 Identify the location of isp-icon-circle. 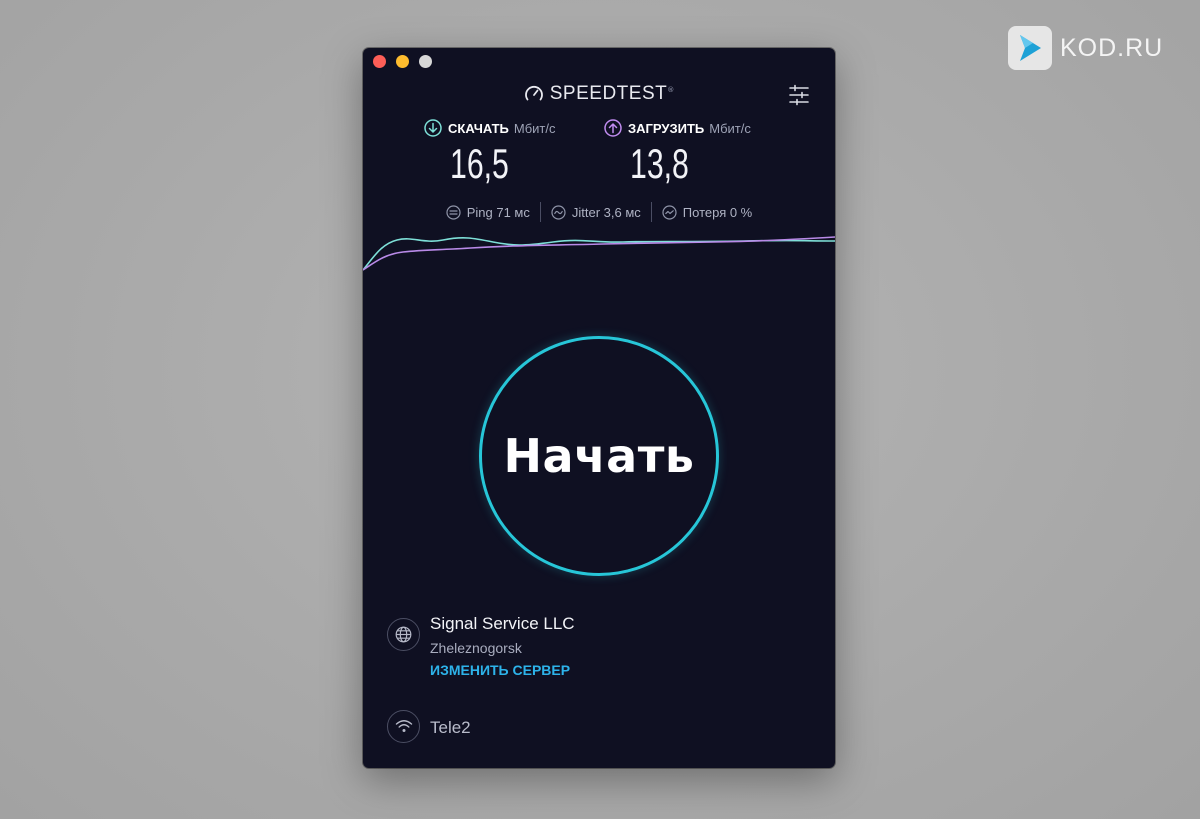
(403, 726).